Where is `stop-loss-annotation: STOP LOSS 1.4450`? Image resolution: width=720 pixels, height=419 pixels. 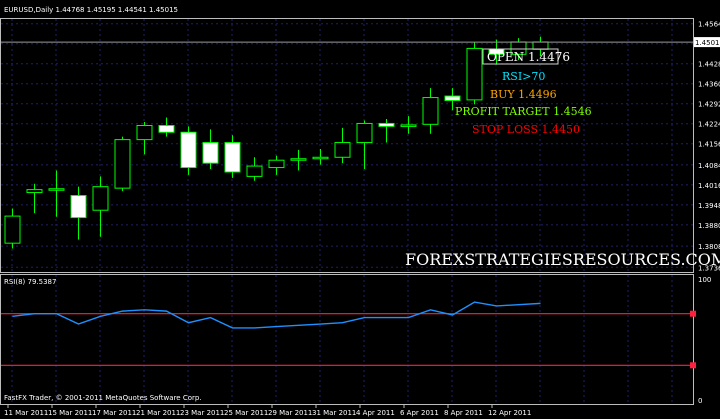
stop-loss-annotation: STOP LOSS 1.4450 is located at coordinates (526, 129).